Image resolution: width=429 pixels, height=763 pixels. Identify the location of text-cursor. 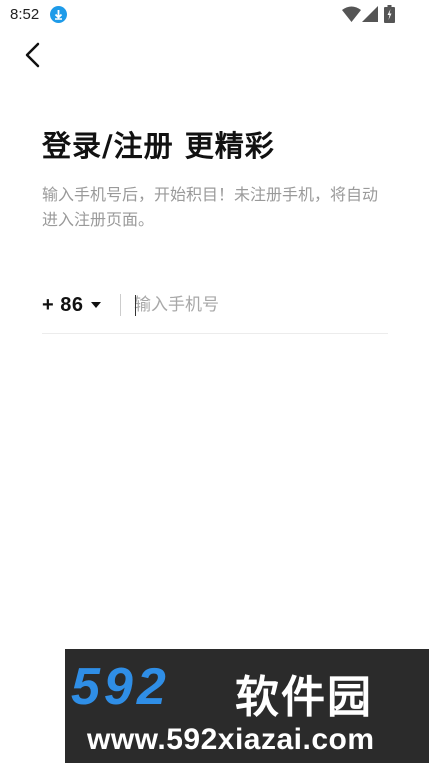
(135, 305).